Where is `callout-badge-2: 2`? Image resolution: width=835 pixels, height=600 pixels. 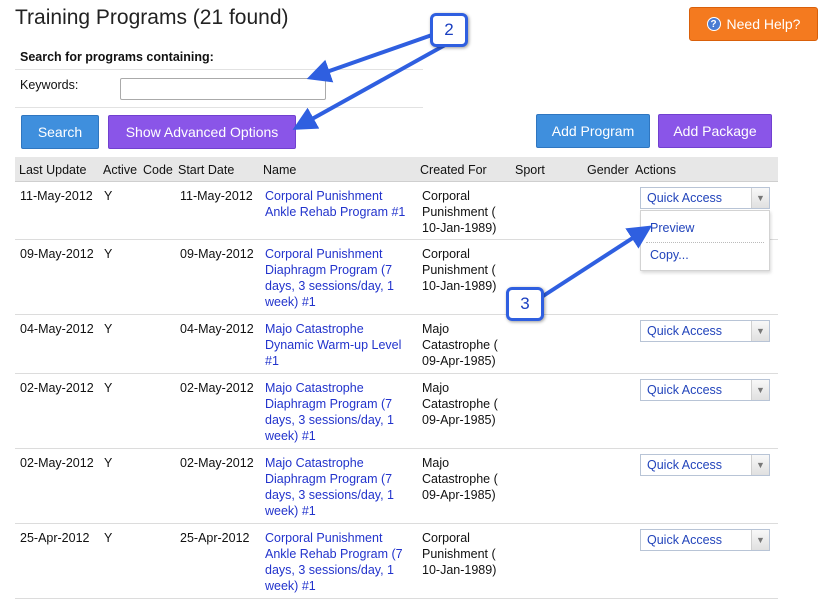 callout-badge-2: 2 is located at coordinates (449, 30).